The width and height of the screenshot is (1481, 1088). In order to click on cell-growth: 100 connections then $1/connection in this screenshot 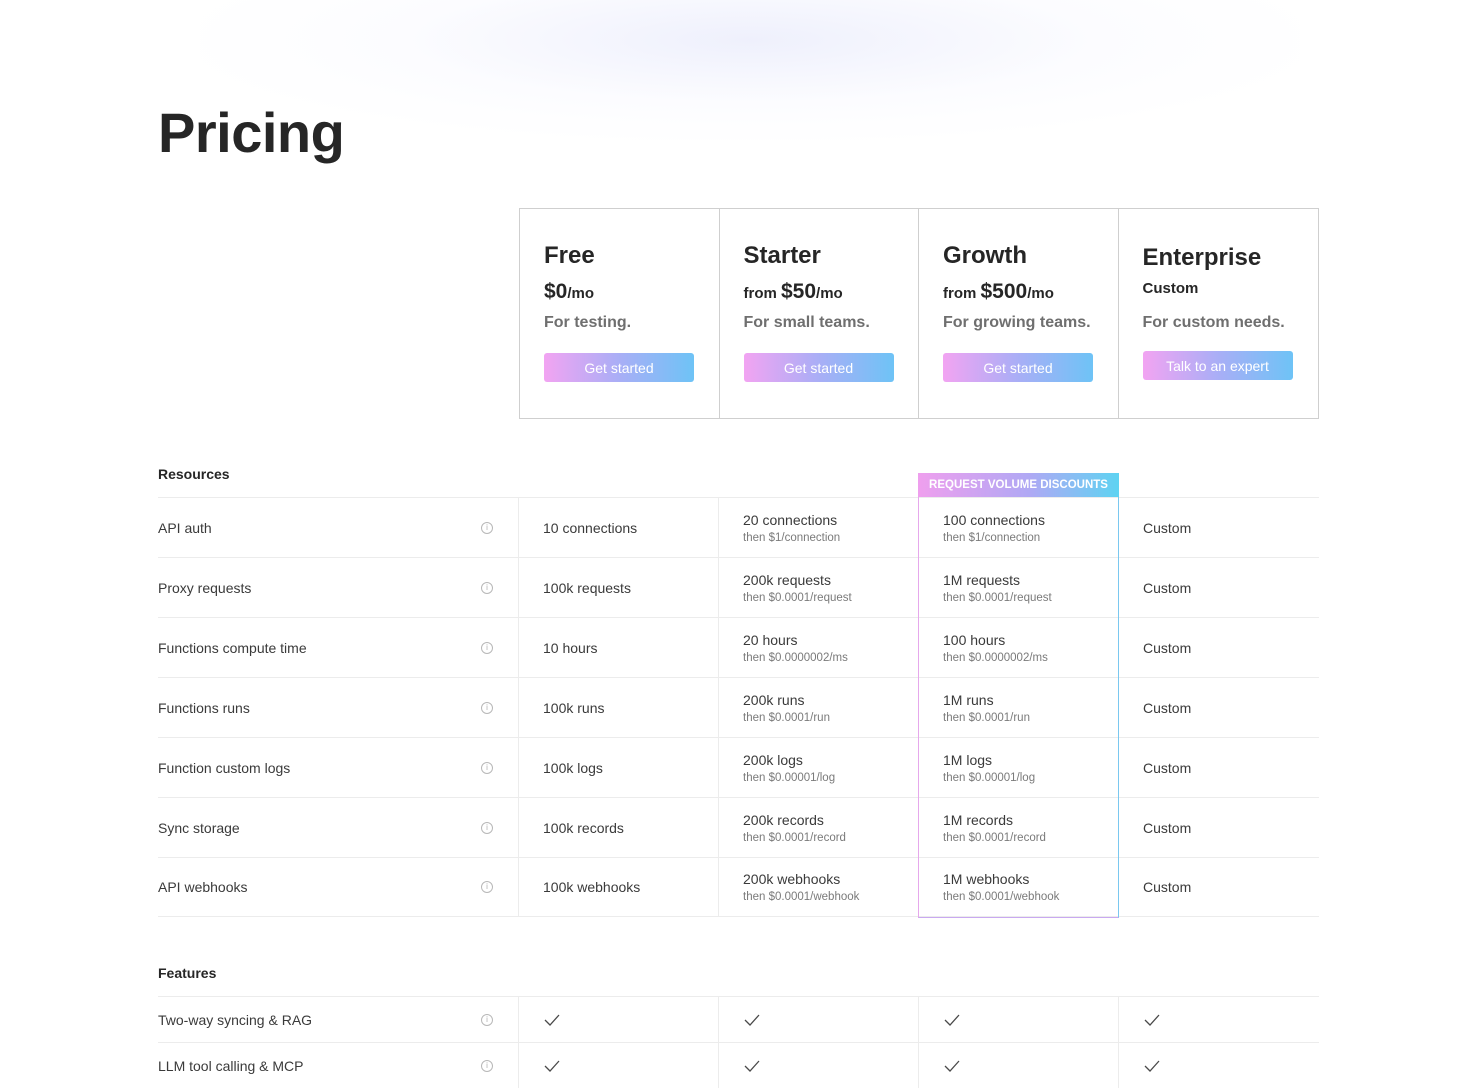, I will do `click(1019, 527)`.